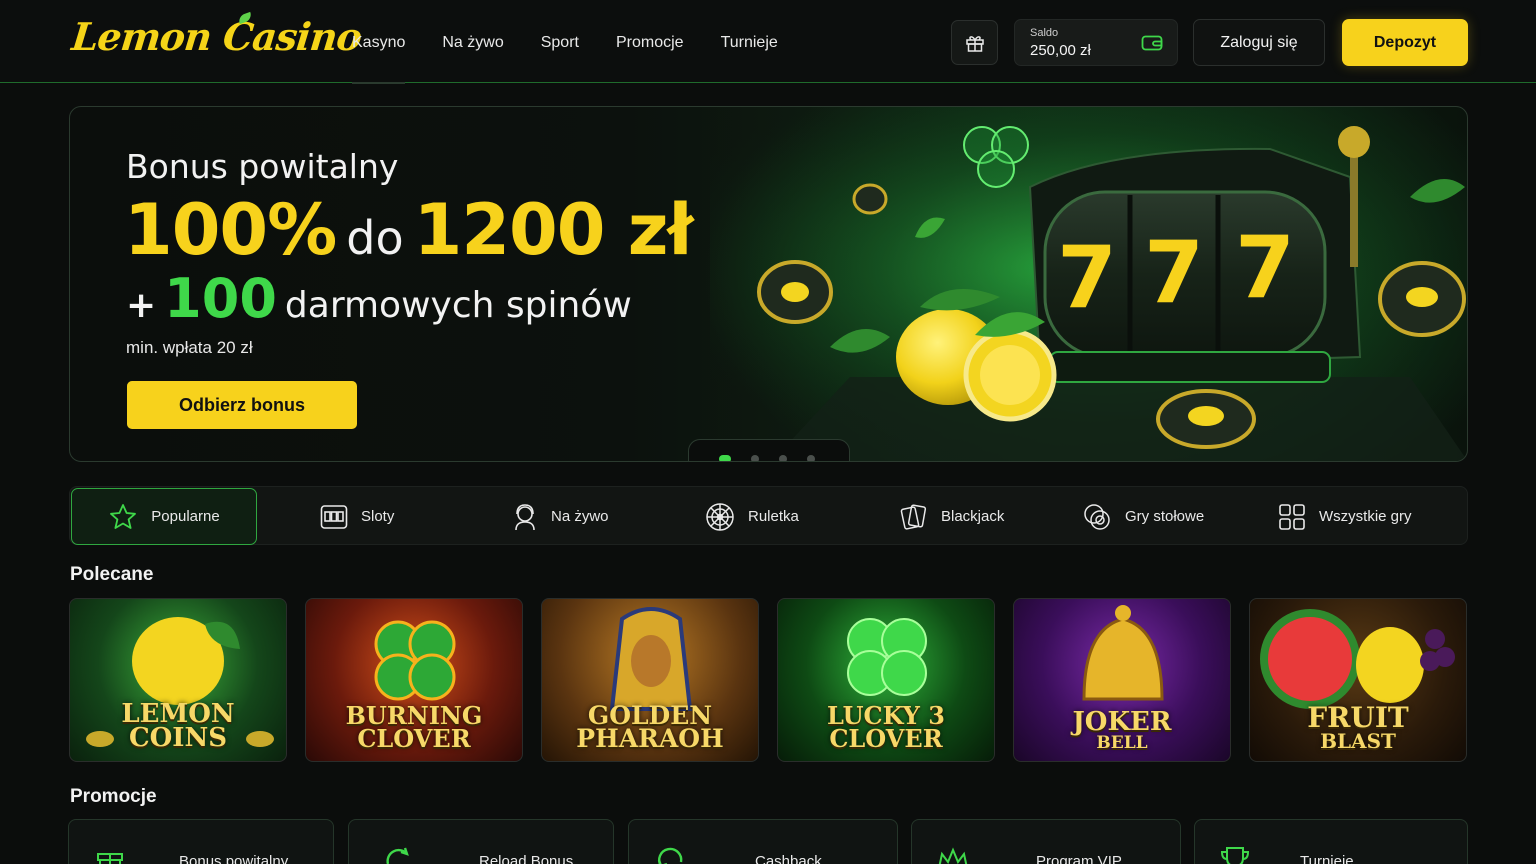 This screenshot has width=1536, height=864. Describe the element at coordinates (1097, 516) in the screenshot. I see `chips-icon` at that location.